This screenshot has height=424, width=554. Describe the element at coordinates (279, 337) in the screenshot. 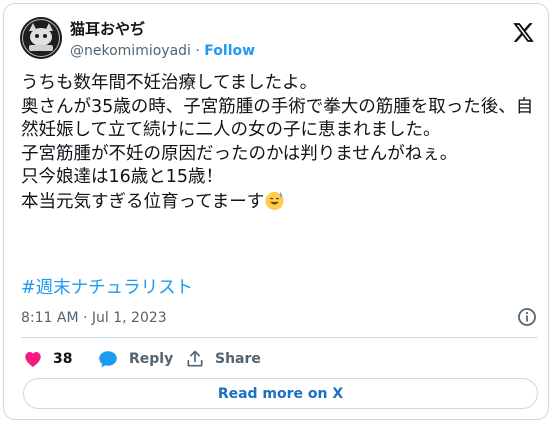

I see `divider` at that location.